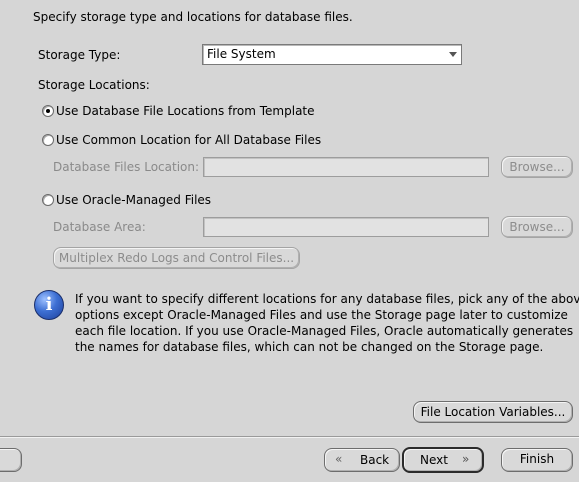 This screenshot has height=482, width=579. I want to click on finish-button-label: Finish, so click(537, 459).